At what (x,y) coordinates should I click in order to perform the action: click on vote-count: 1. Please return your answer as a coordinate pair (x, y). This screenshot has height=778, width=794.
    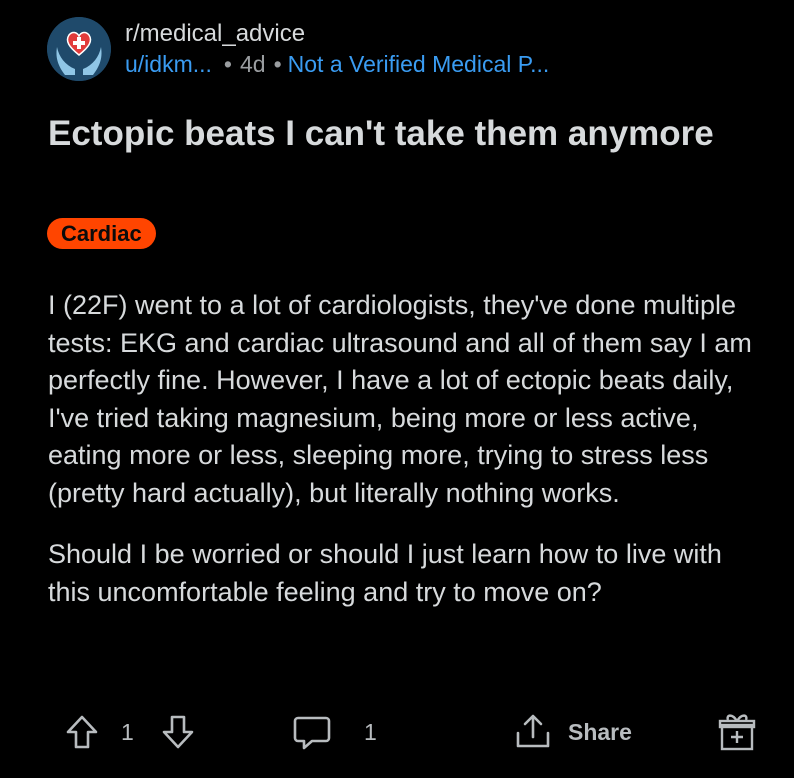
    Looking at the image, I should click on (127, 732).